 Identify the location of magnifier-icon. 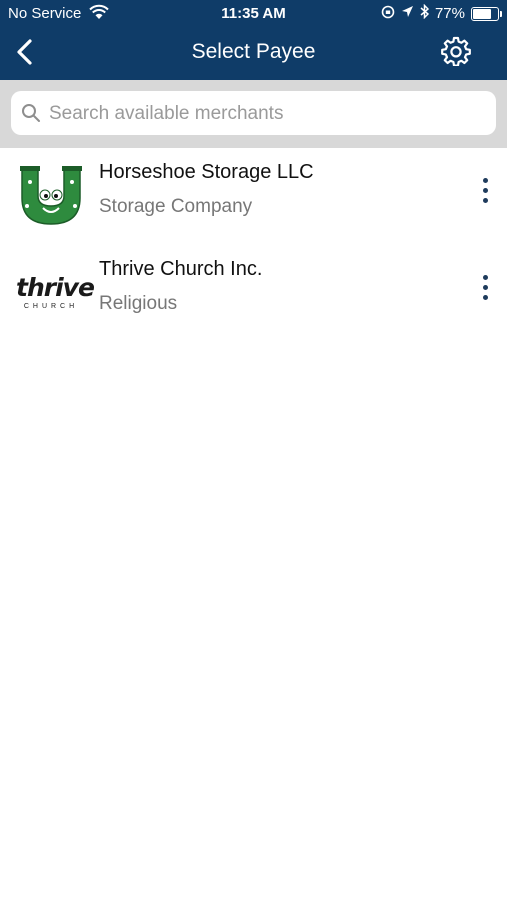
(31, 113).